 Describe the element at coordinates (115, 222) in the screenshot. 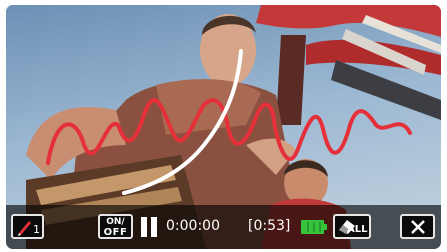

I see `onoff-label-on: ON/` at that location.